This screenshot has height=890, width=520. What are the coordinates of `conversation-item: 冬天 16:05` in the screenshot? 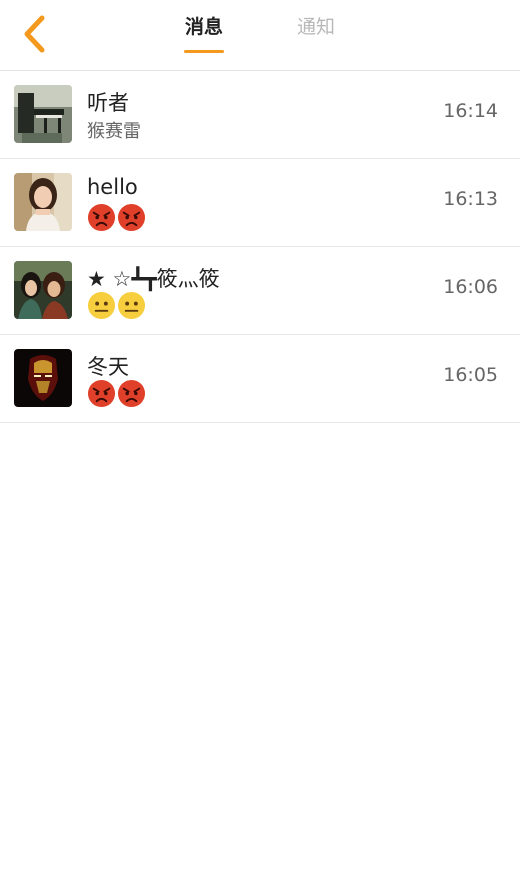 It's located at (260, 379).